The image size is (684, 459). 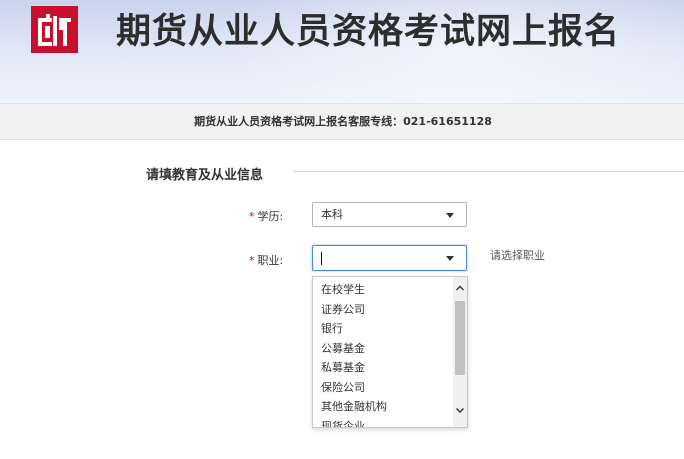 I want to click on dropdown-scrollbar, so click(x=460, y=352).